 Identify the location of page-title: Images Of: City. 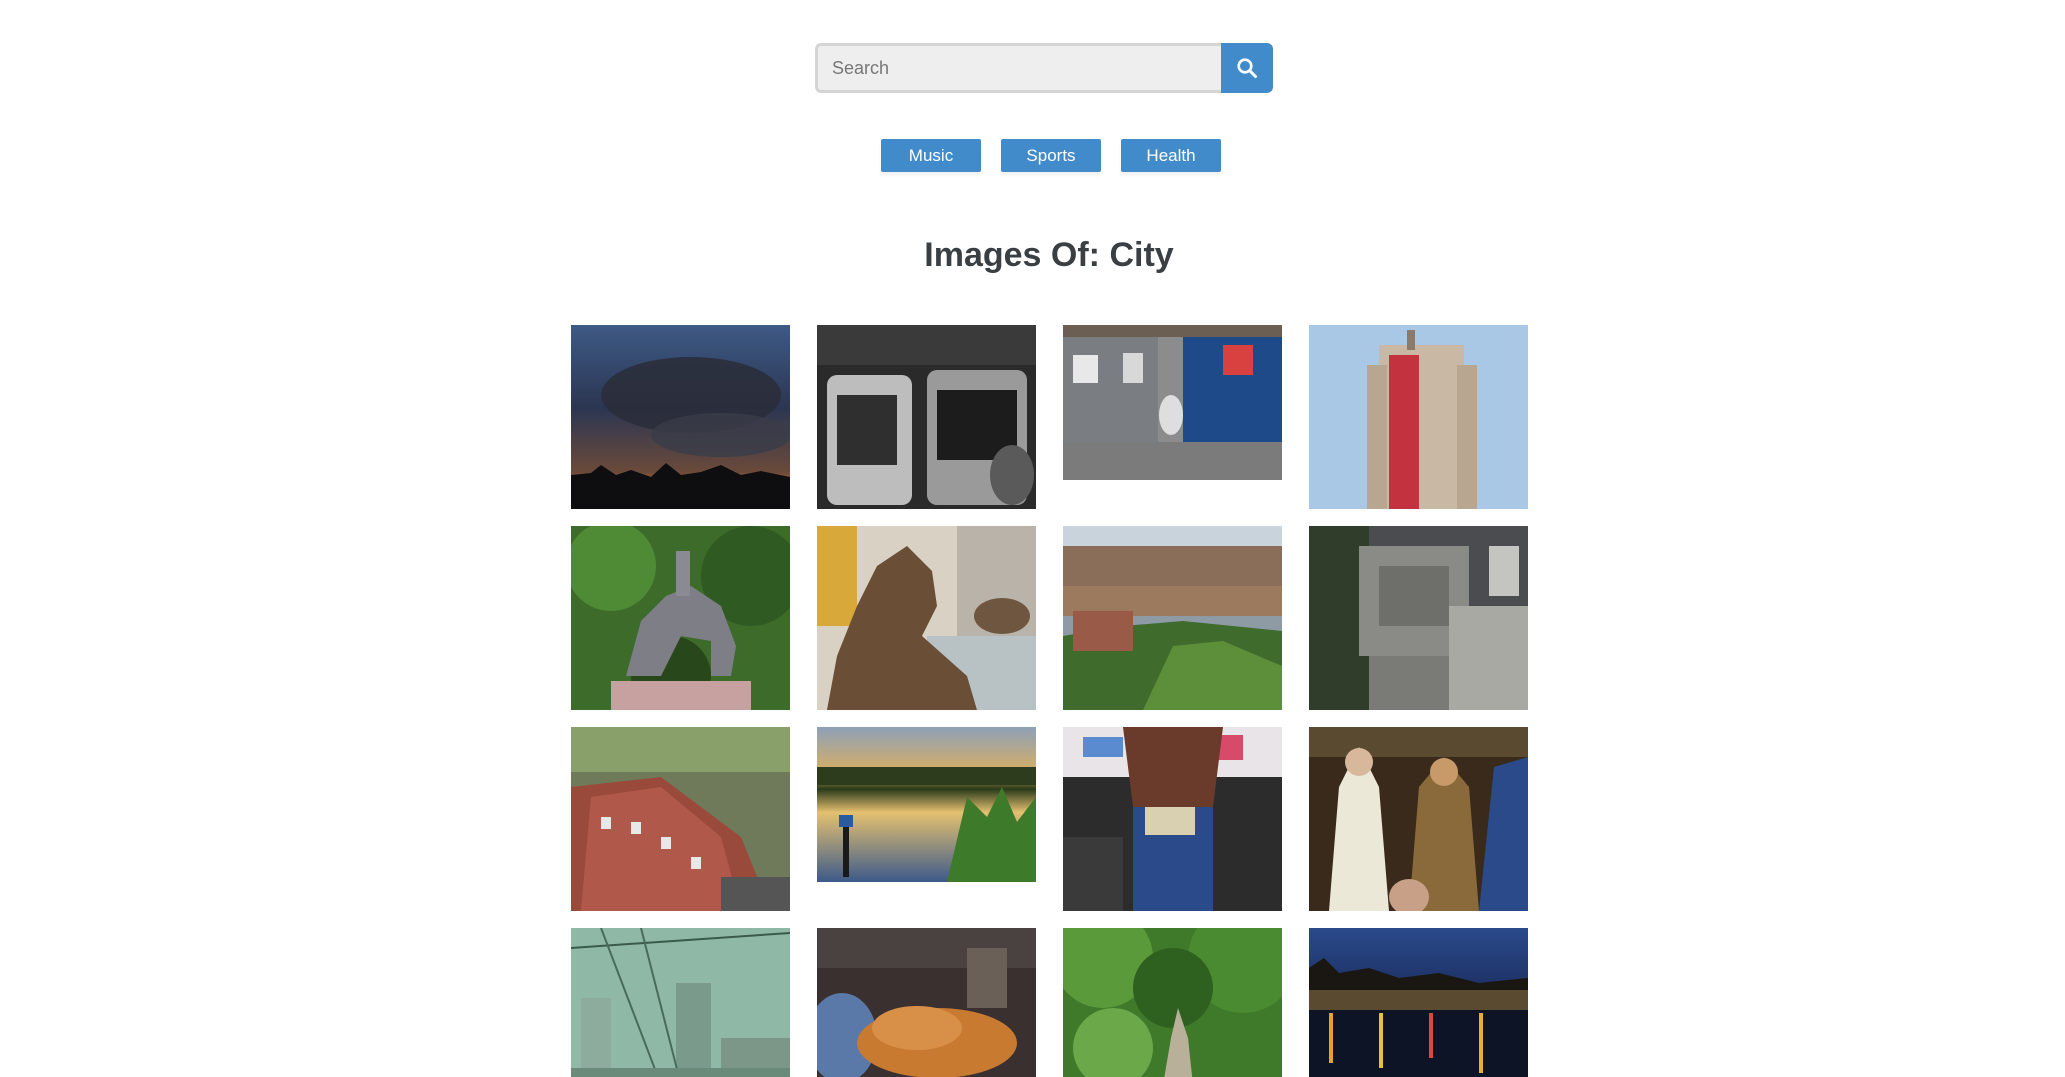
(1049, 255).